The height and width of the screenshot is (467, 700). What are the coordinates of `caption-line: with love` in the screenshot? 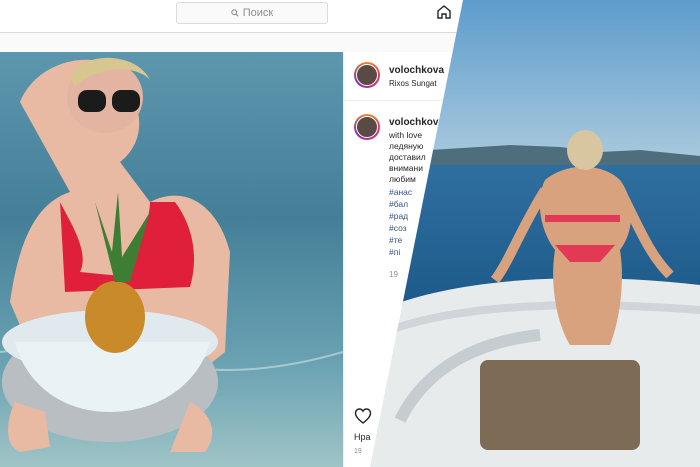 It's located at (406, 135).